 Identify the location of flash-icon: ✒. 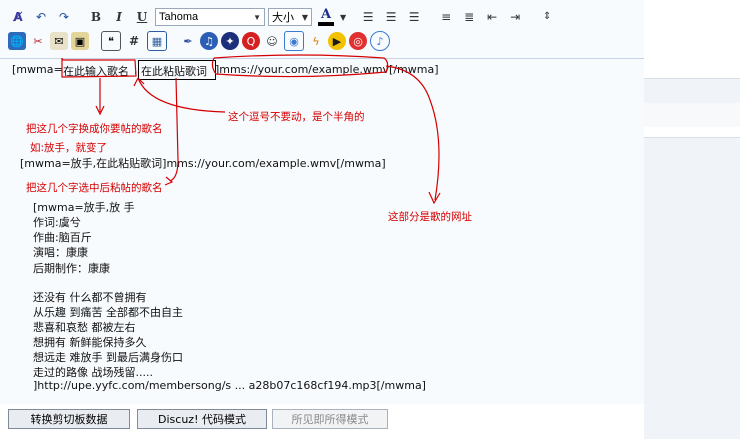
(188, 41).